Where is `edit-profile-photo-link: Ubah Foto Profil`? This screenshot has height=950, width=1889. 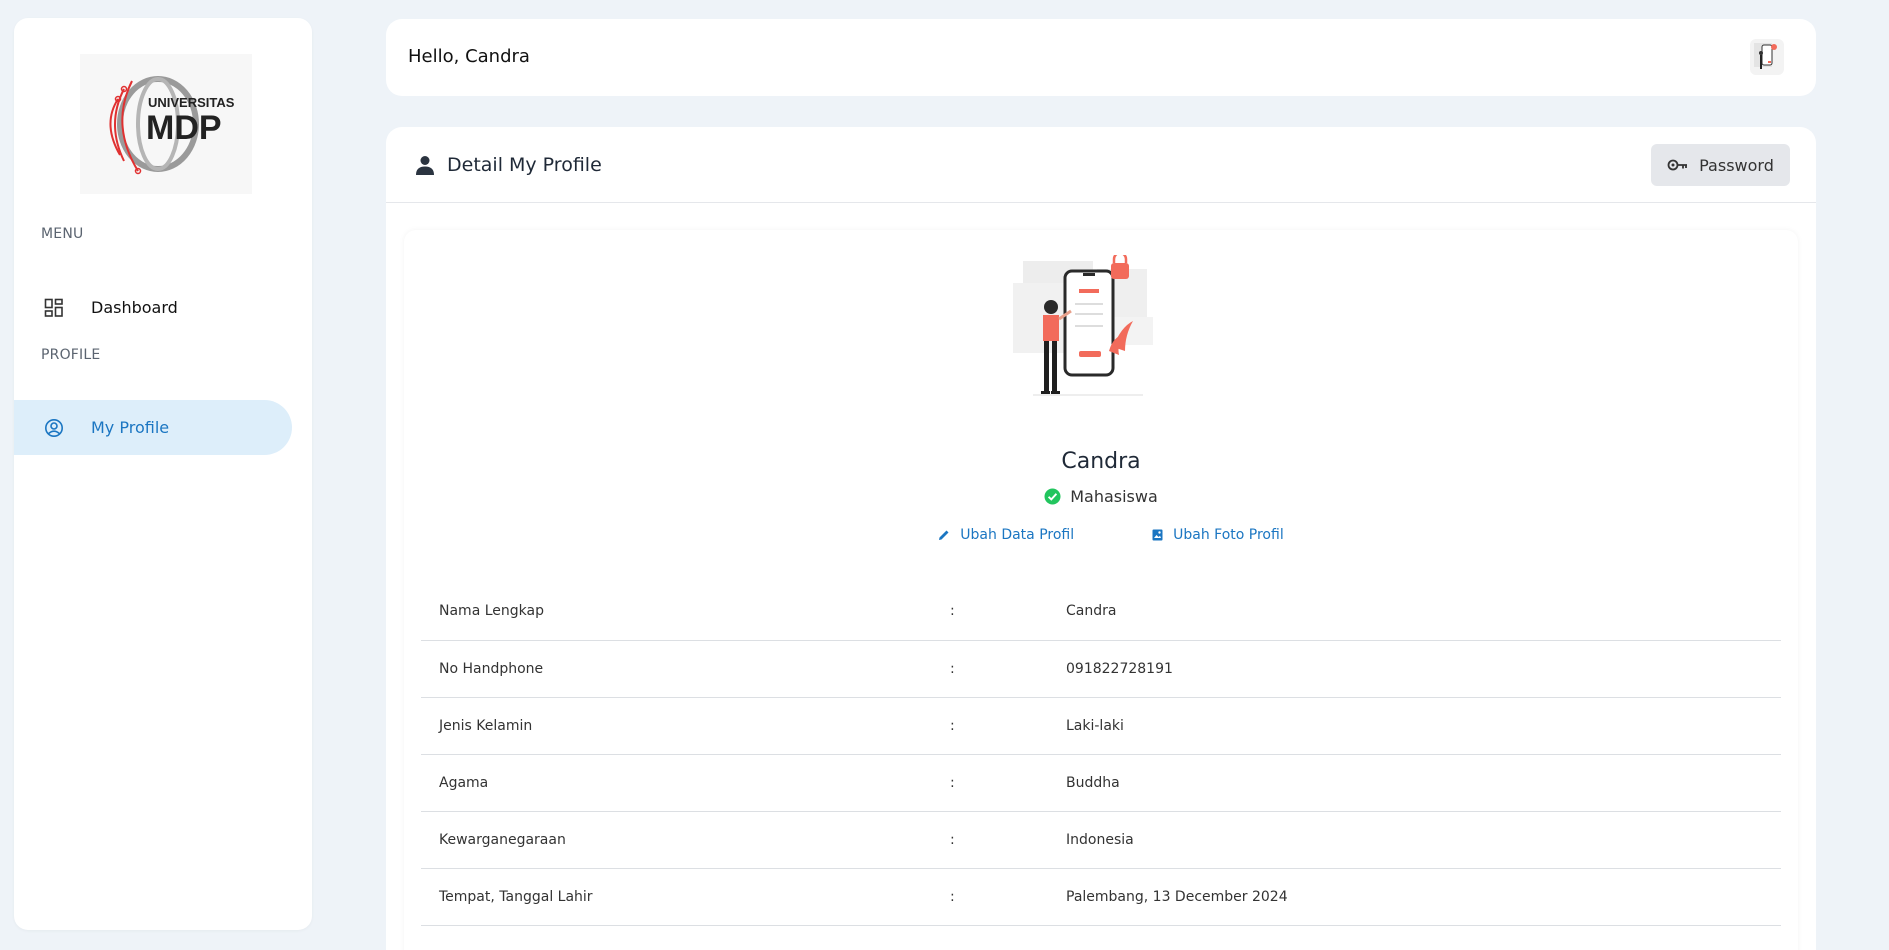 edit-profile-photo-link: Ubah Foto Profil is located at coordinates (1218, 535).